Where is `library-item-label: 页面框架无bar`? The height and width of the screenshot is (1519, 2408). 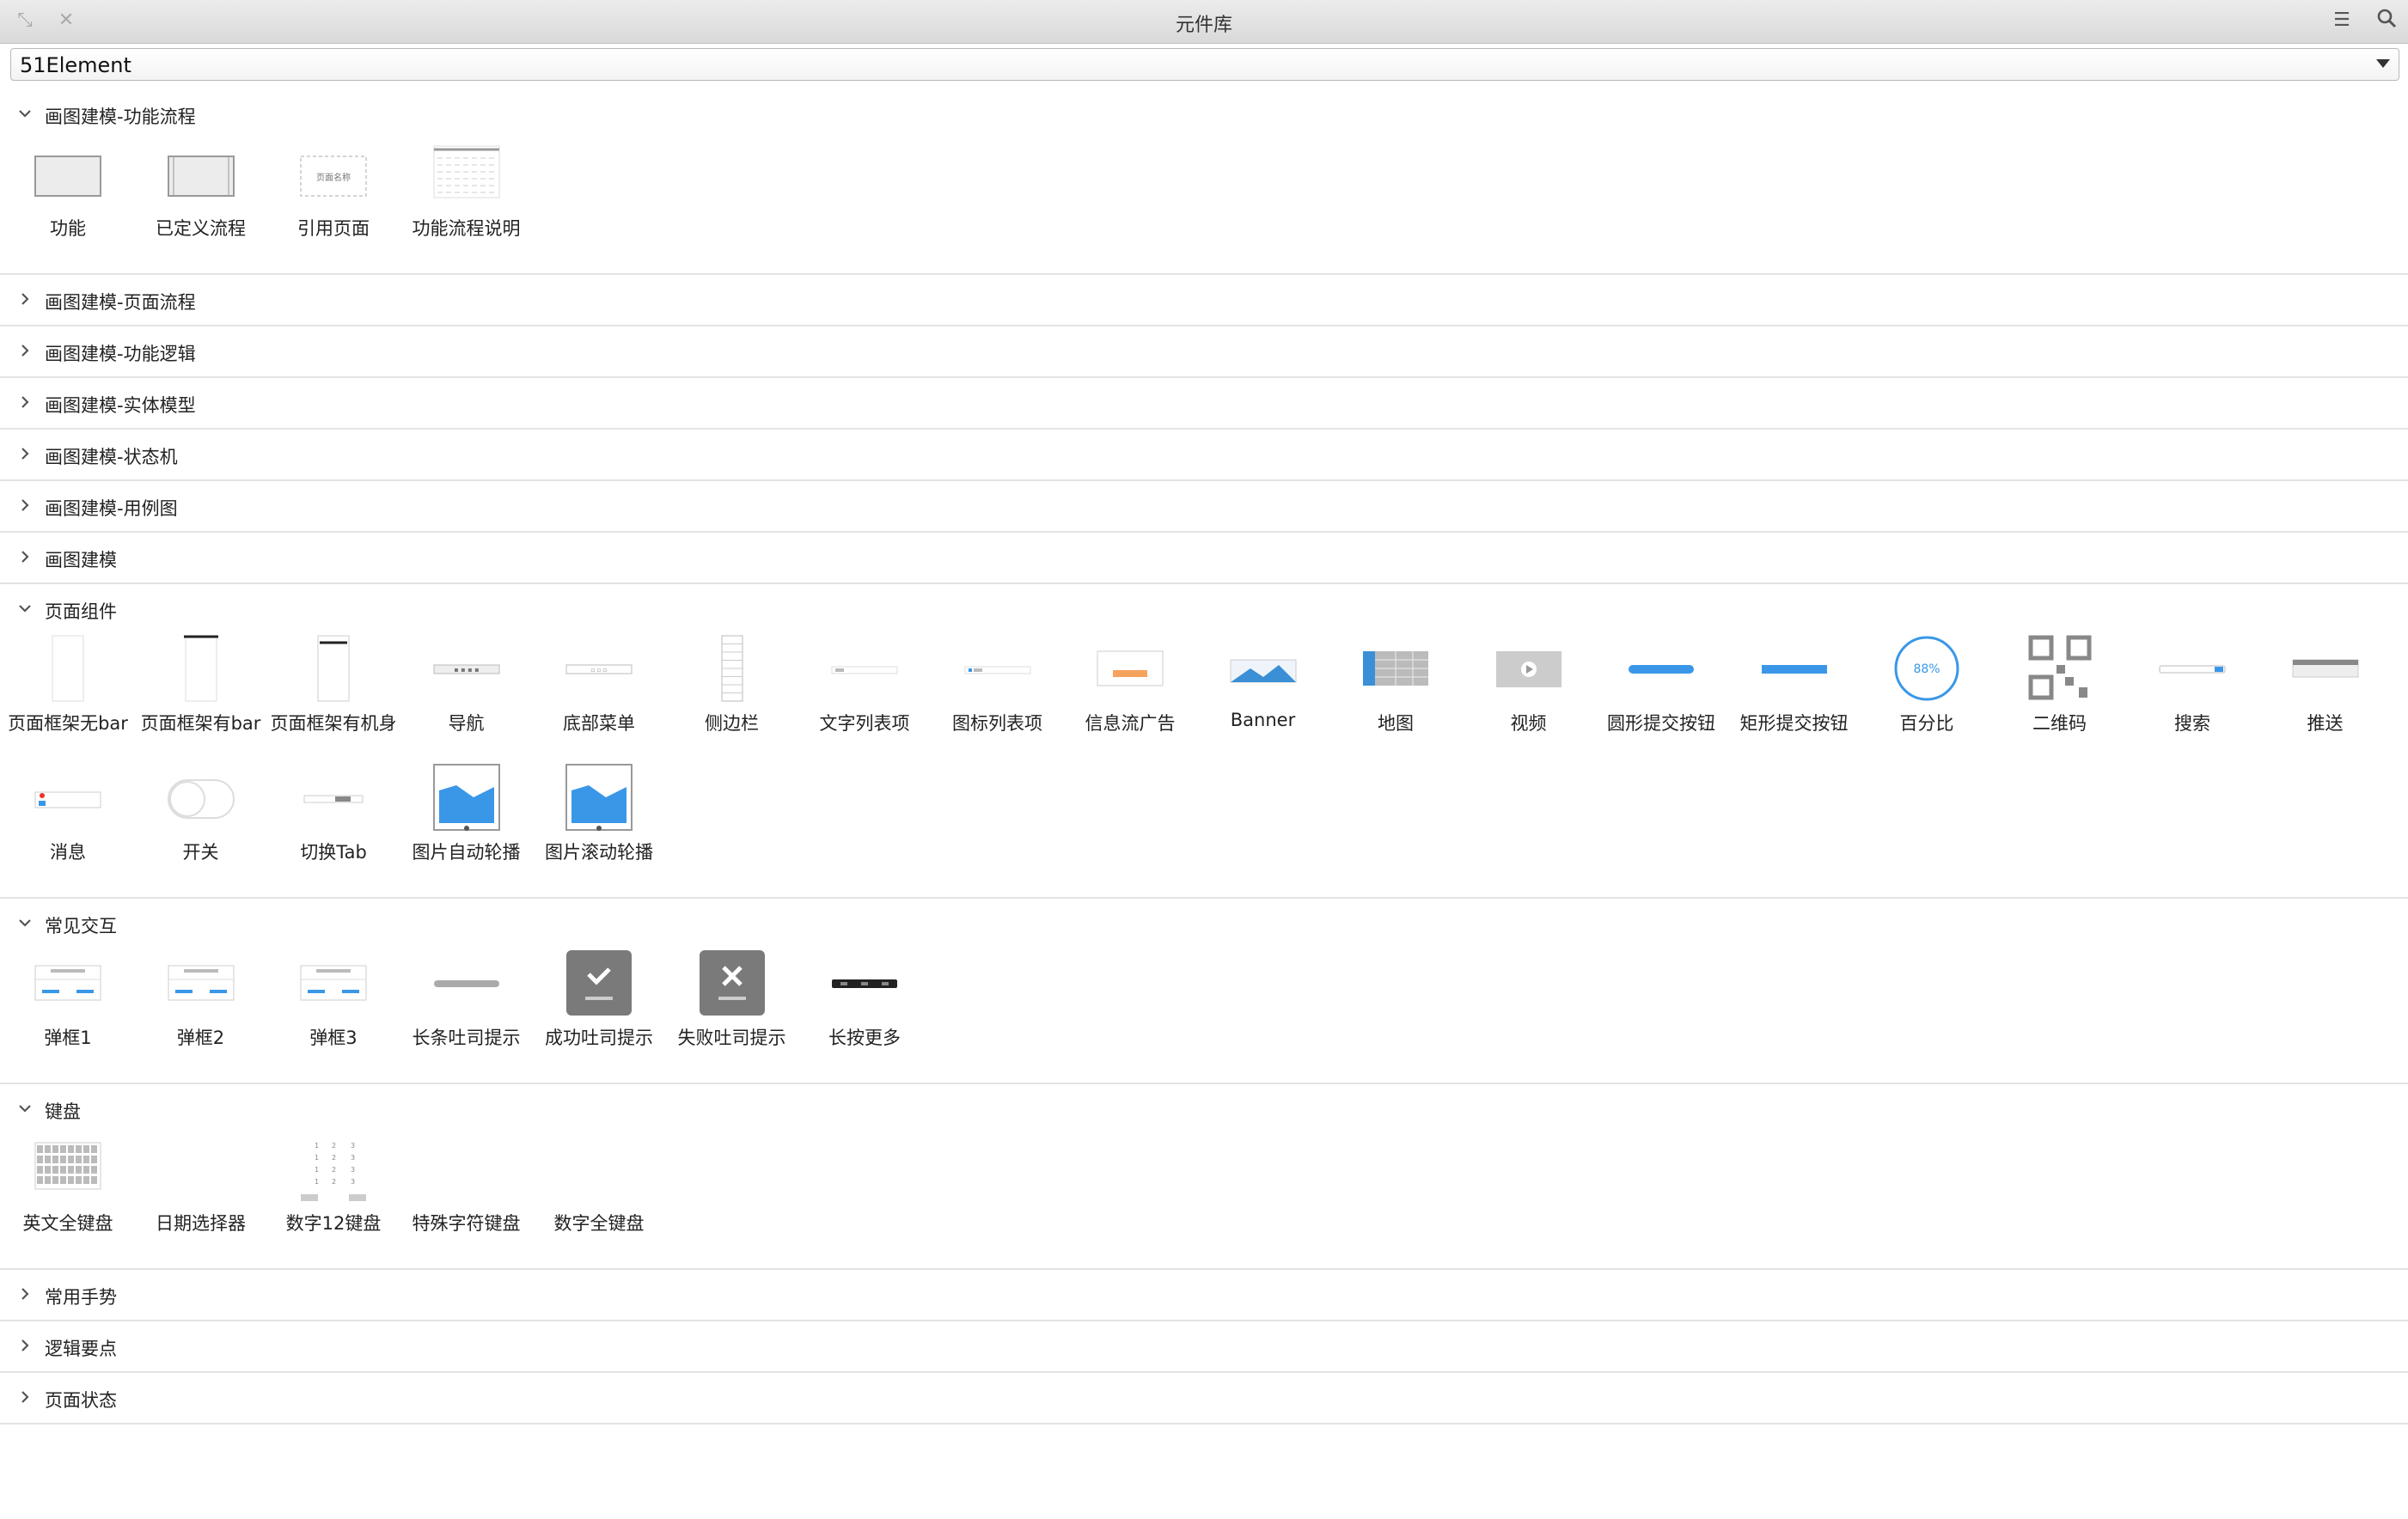 library-item-label: 页面框架无bar is located at coordinates (68, 723).